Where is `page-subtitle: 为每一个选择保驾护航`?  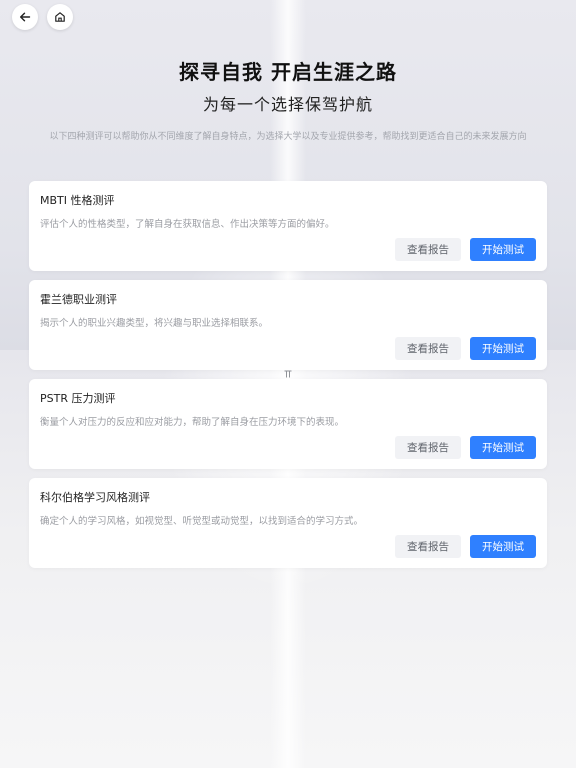
page-subtitle: 为每一个选择保驾护航 is located at coordinates (287, 104).